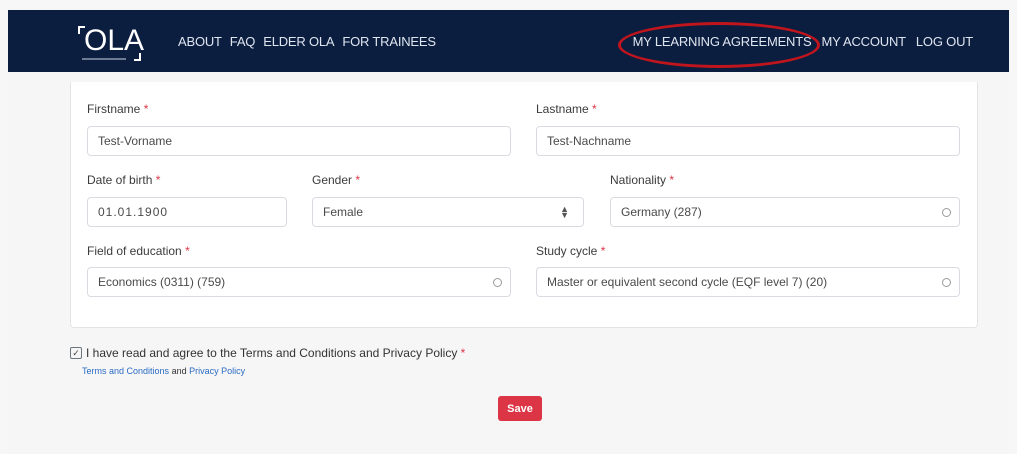 The height and width of the screenshot is (454, 1017). What do you see at coordinates (137, 57) in the screenshot?
I see `logo-bracket-bottom` at bounding box center [137, 57].